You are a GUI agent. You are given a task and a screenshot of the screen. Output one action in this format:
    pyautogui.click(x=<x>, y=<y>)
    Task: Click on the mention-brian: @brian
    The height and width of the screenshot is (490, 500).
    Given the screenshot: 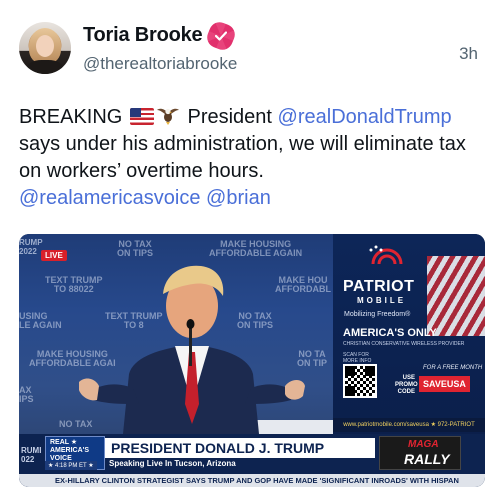 What is the action you would take?
    pyautogui.click(x=238, y=198)
    